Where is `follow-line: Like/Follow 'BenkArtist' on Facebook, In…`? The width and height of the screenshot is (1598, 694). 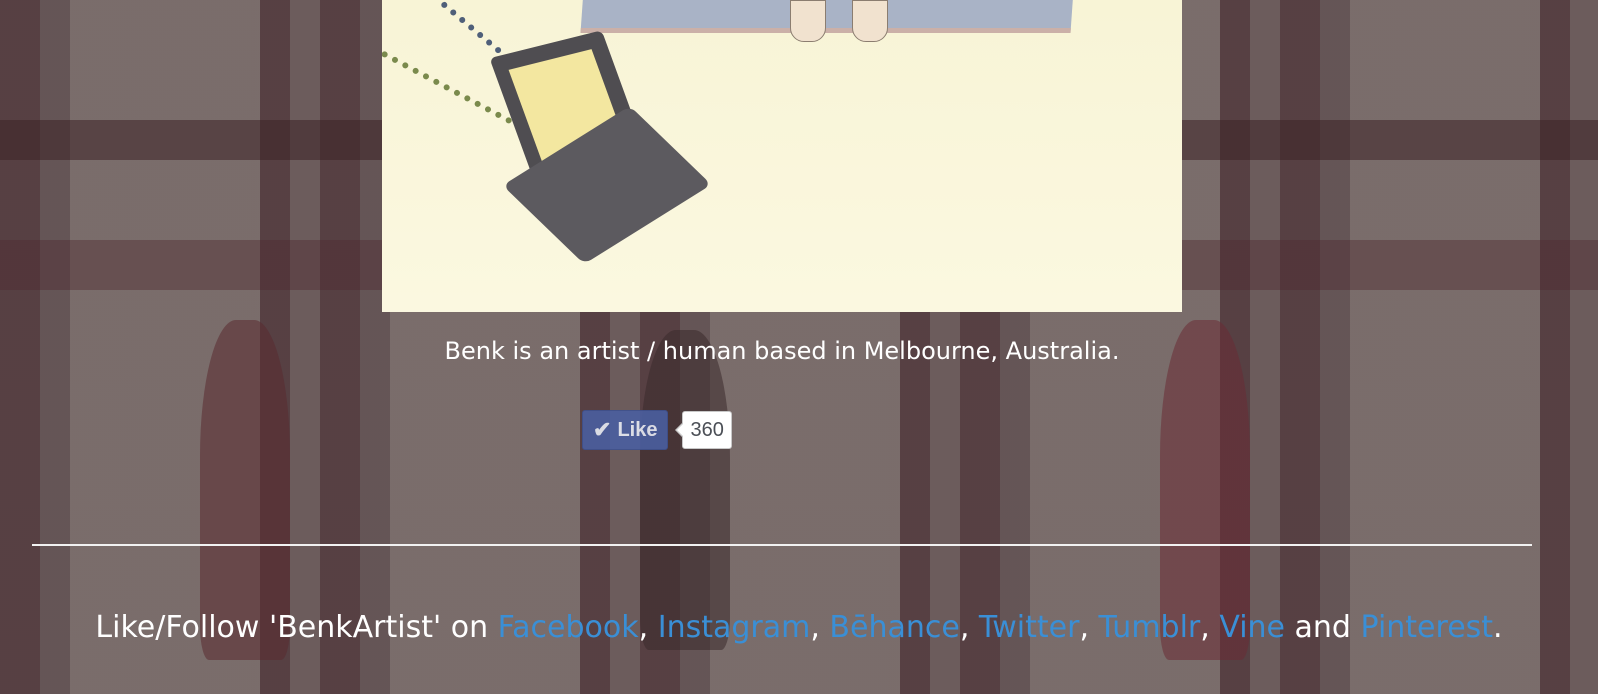 follow-line: Like/Follow 'BenkArtist' on Facebook, In… is located at coordinates (799, 628).